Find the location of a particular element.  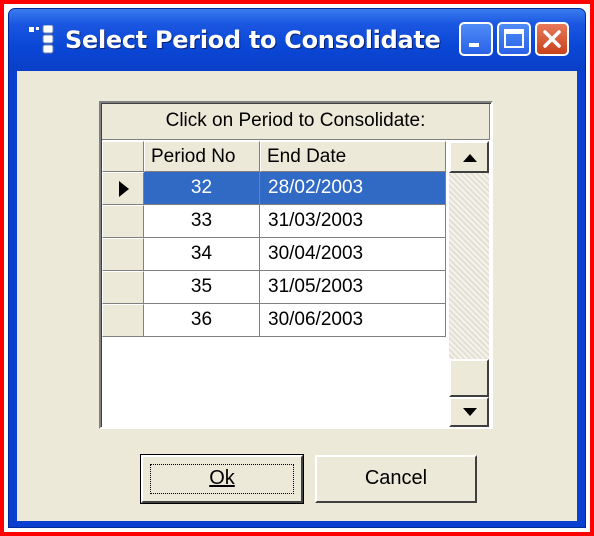

cancel-button-label: Cancel is located at coordinates (396, 478).